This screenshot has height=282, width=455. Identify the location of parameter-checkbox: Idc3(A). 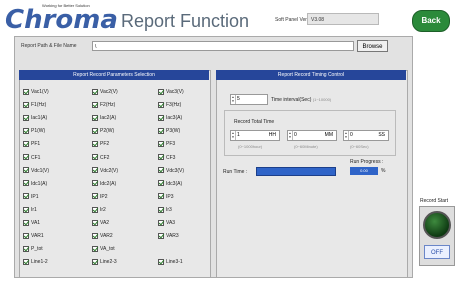
(170, 184).